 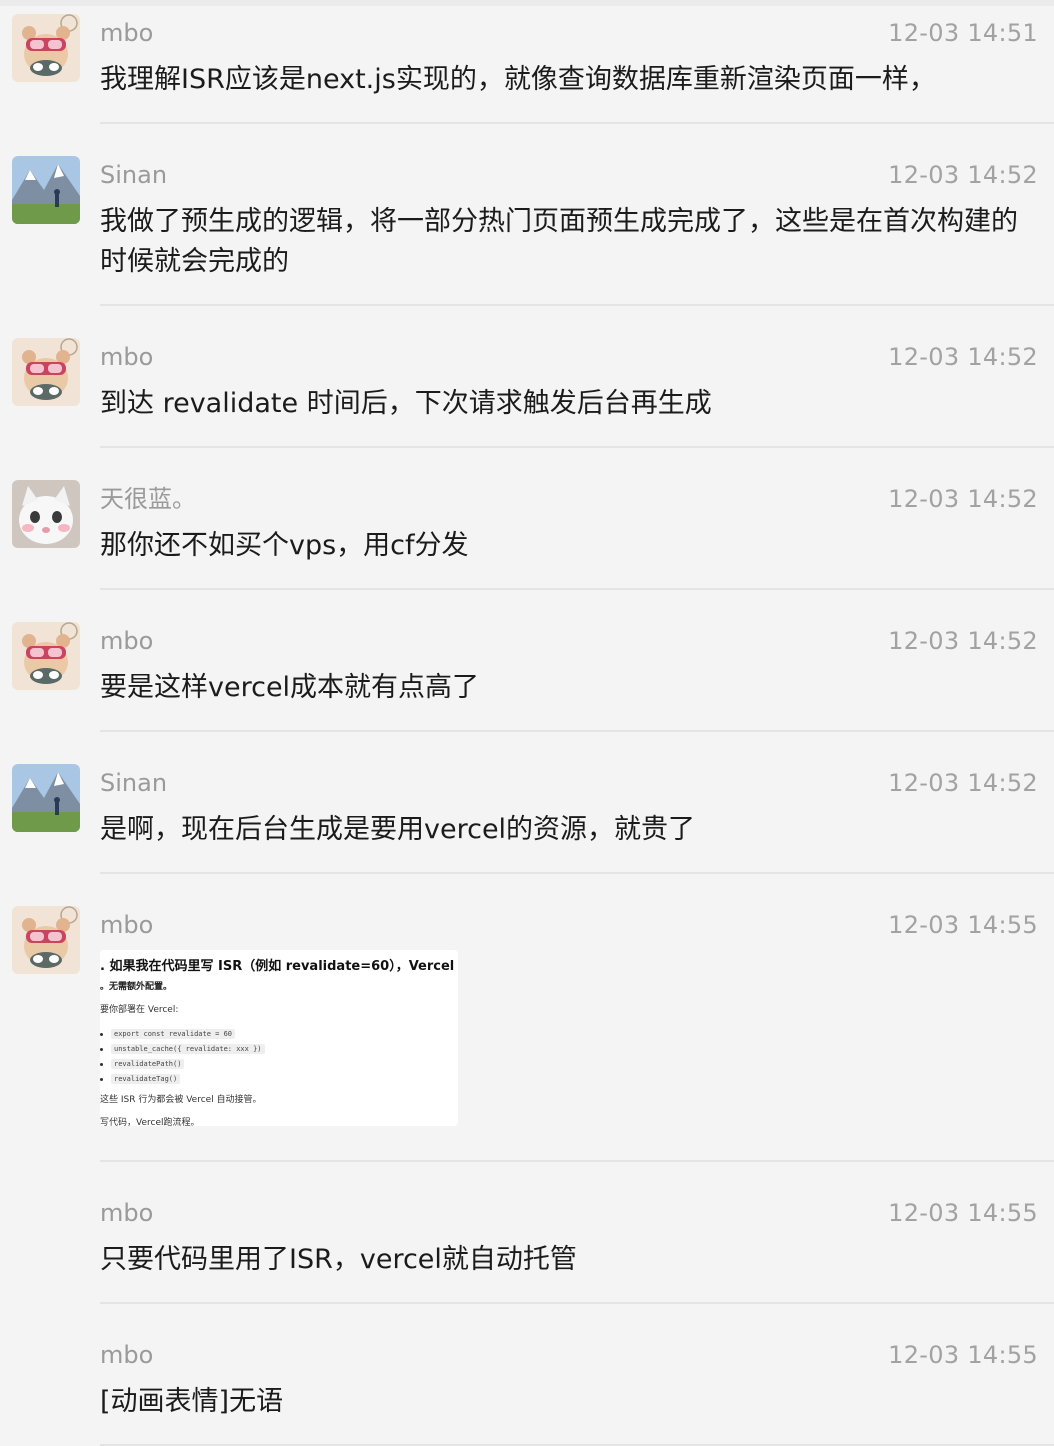 What do you see at coordinates (338, 1259) in the screenshot?
I see `message-text: 只要代码里用了ISR，vercel就自动托管` at bounding box center [338, 1259].